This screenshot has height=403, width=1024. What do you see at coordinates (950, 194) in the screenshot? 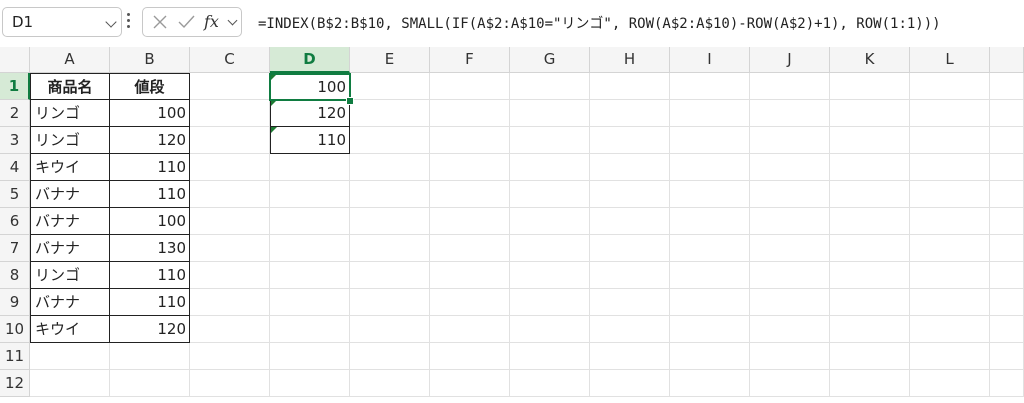
I see `cell-l5` at bounding box center [950, 194].